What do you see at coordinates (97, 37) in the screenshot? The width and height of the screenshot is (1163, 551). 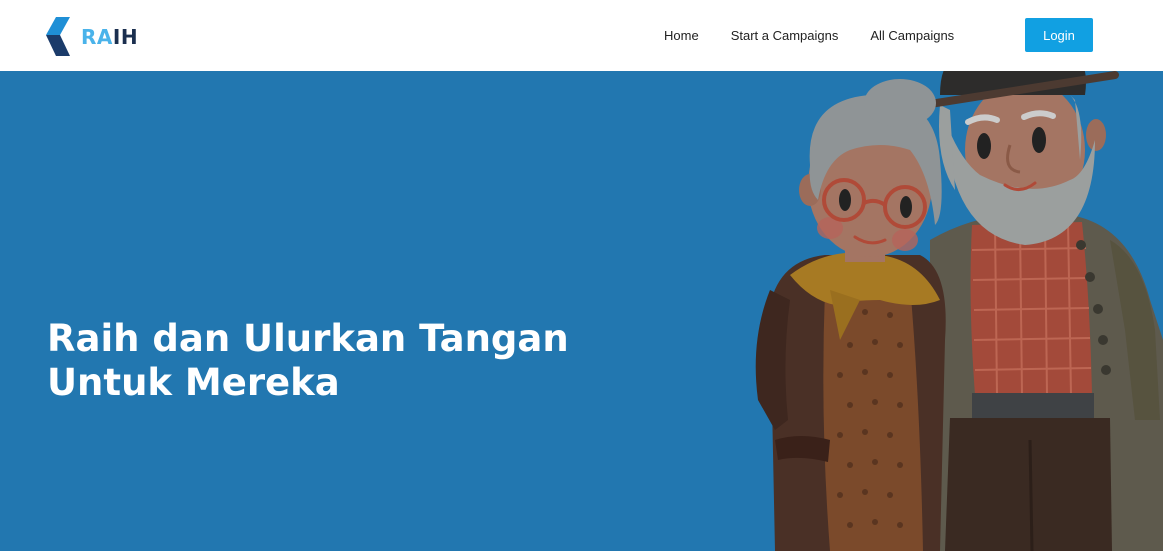 I see `brand-name-ra: RA` at bounding box center [97, 37].